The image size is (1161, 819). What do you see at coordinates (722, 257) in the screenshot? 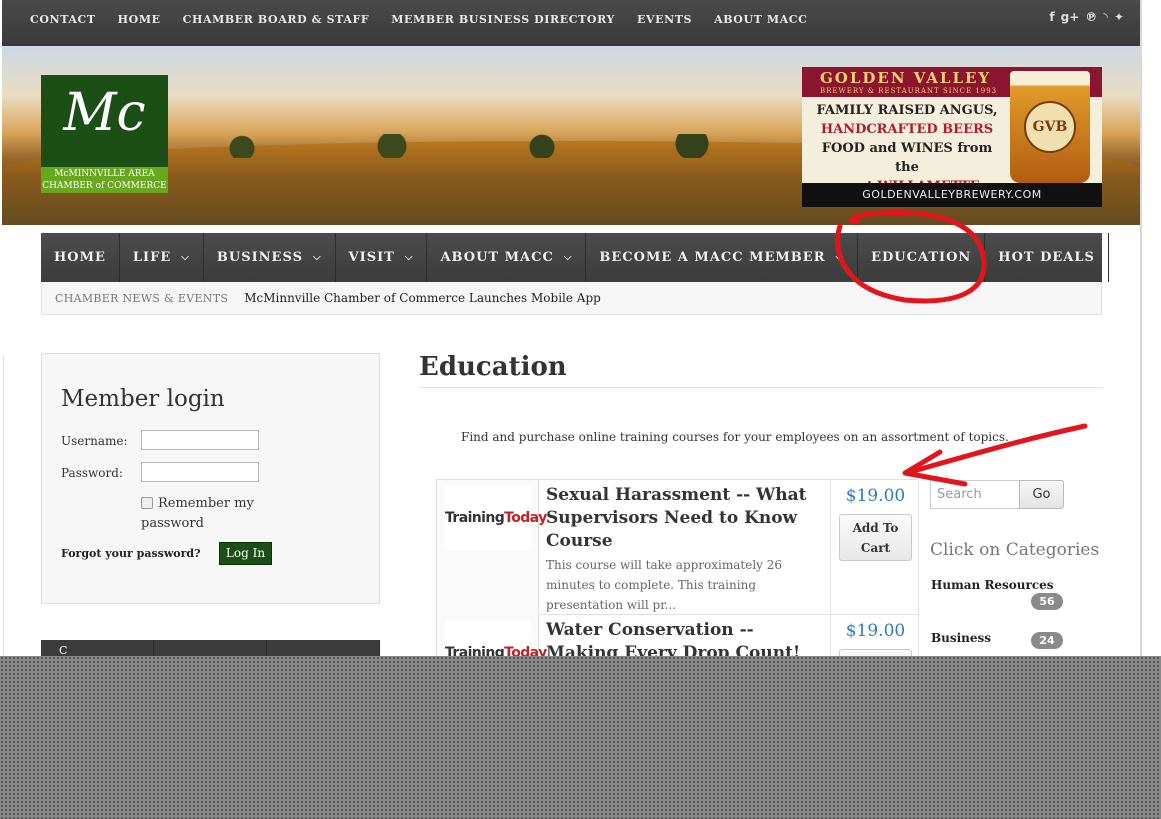
I see `nav-become-member: BECOME A MACC MEMBER ⌵` at bounding box center [722, 257].